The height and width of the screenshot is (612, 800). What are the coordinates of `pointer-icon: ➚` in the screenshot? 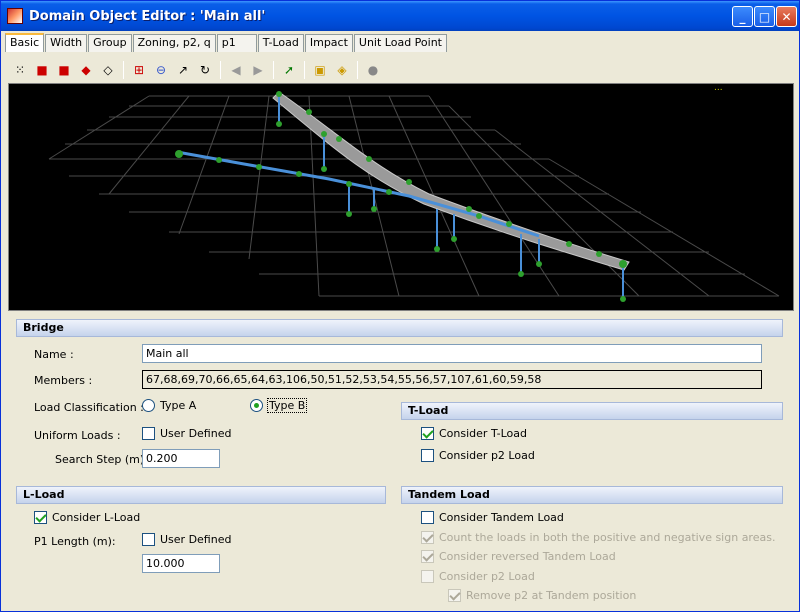 It's located at (289, 70).